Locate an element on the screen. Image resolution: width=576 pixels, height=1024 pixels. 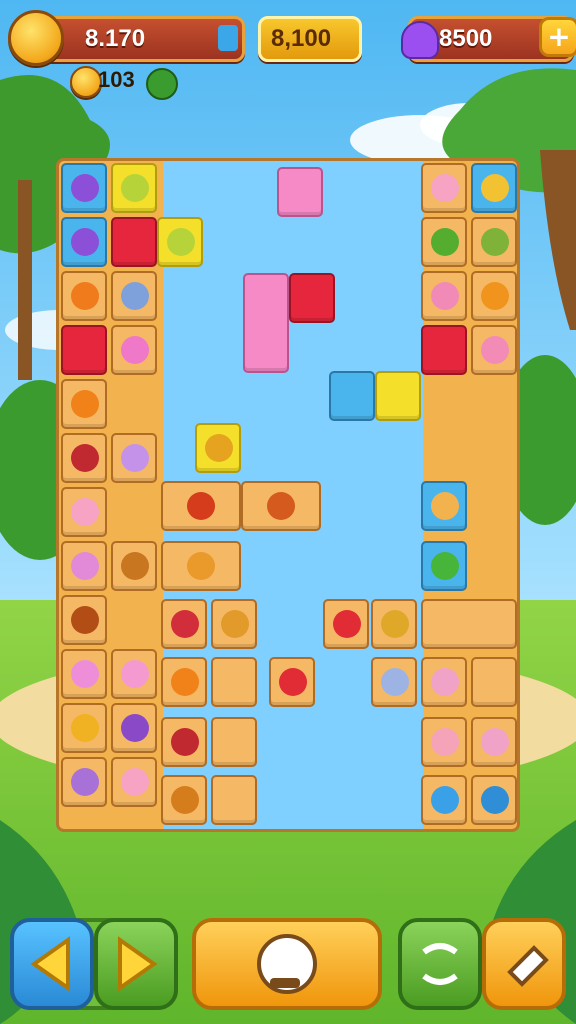
right-button is located at coordinates (136, 964).